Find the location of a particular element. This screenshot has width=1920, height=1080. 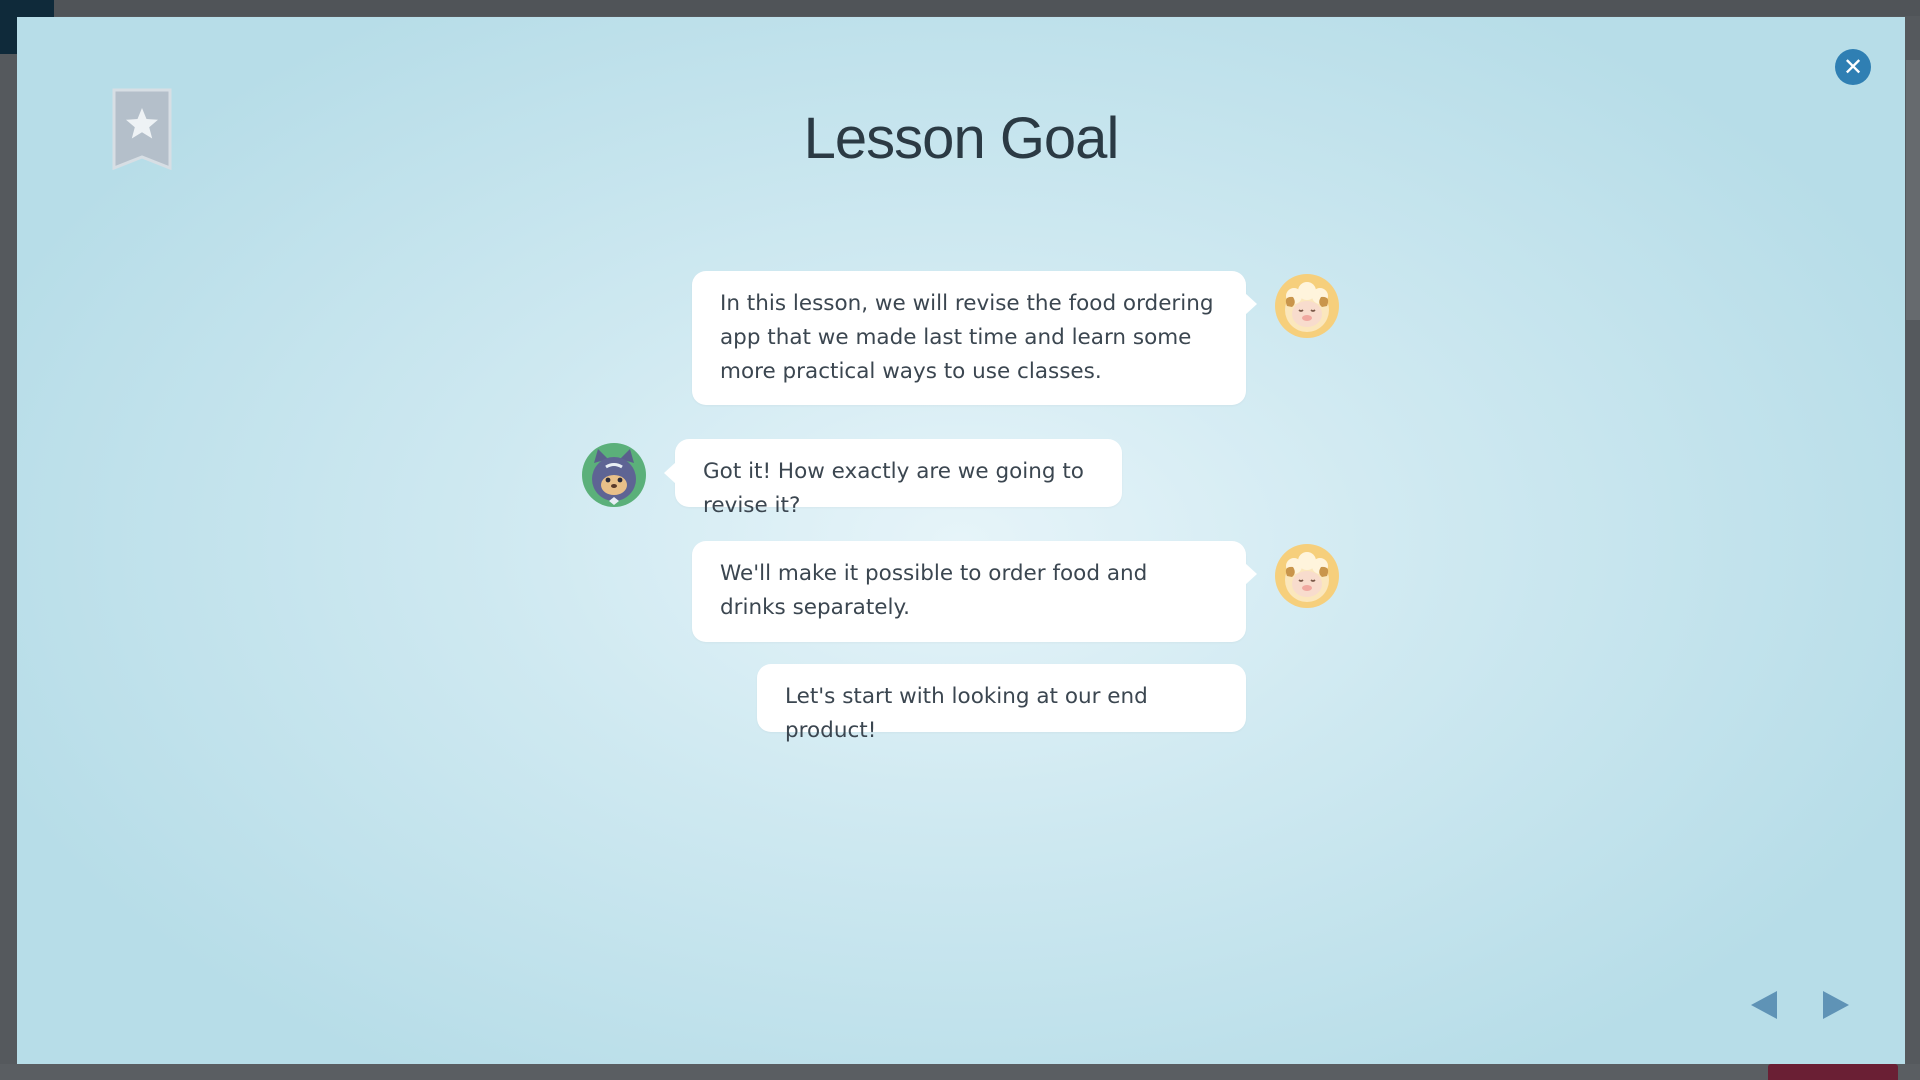

page-title: Lesson Goal is located at coordinates (961, 138).